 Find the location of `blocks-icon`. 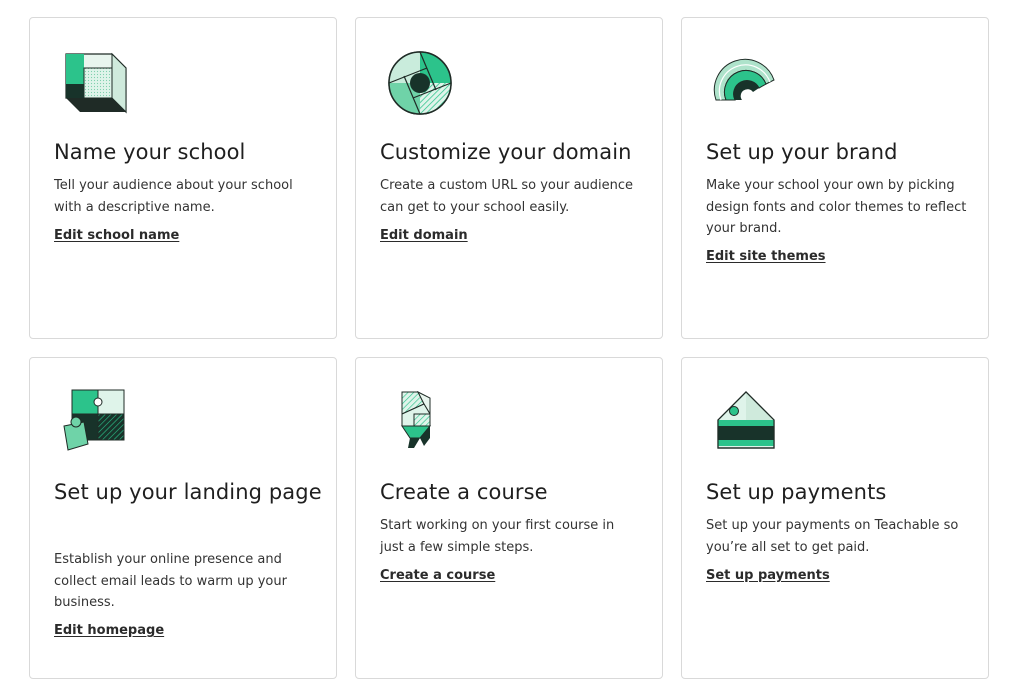

blocks-icon is located at coordinates (420, 426).